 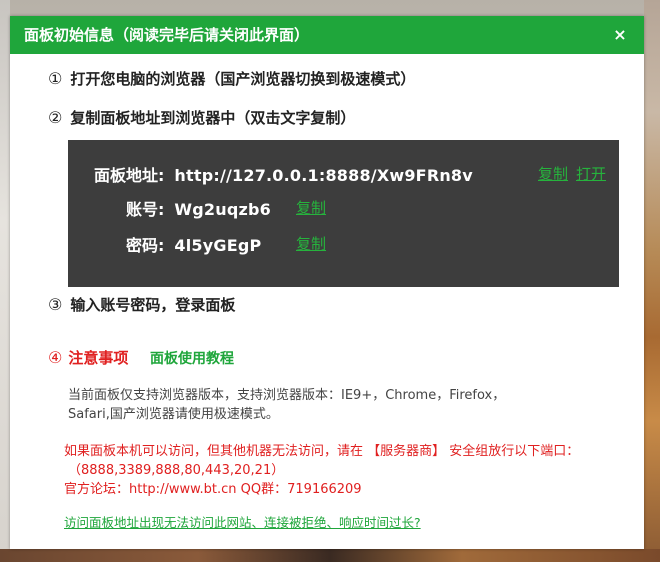 What do you see at coordinates (55, 117) in the screenshot?
I see `step-number: ②` at bounding box center [55, 117].